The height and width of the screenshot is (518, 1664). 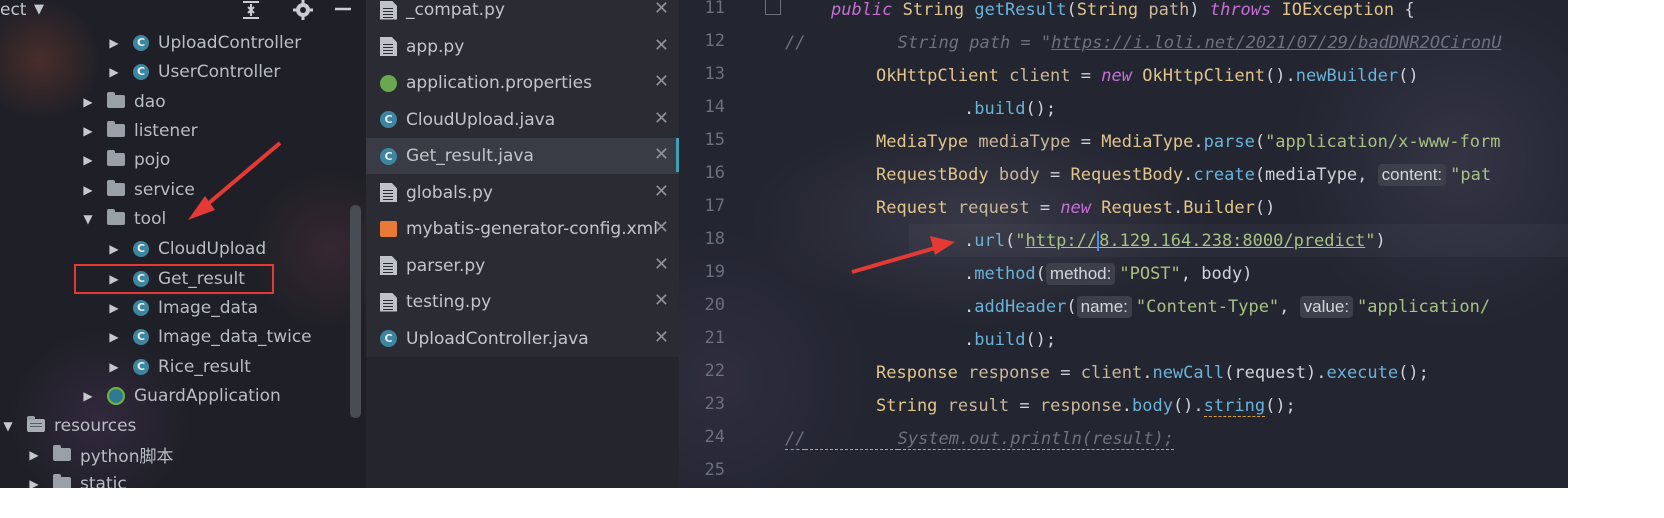 What do you see at coordinates (1188, 406) in the screenshot?
I see `punctuation: ().` at bounding box center [1188, 406].